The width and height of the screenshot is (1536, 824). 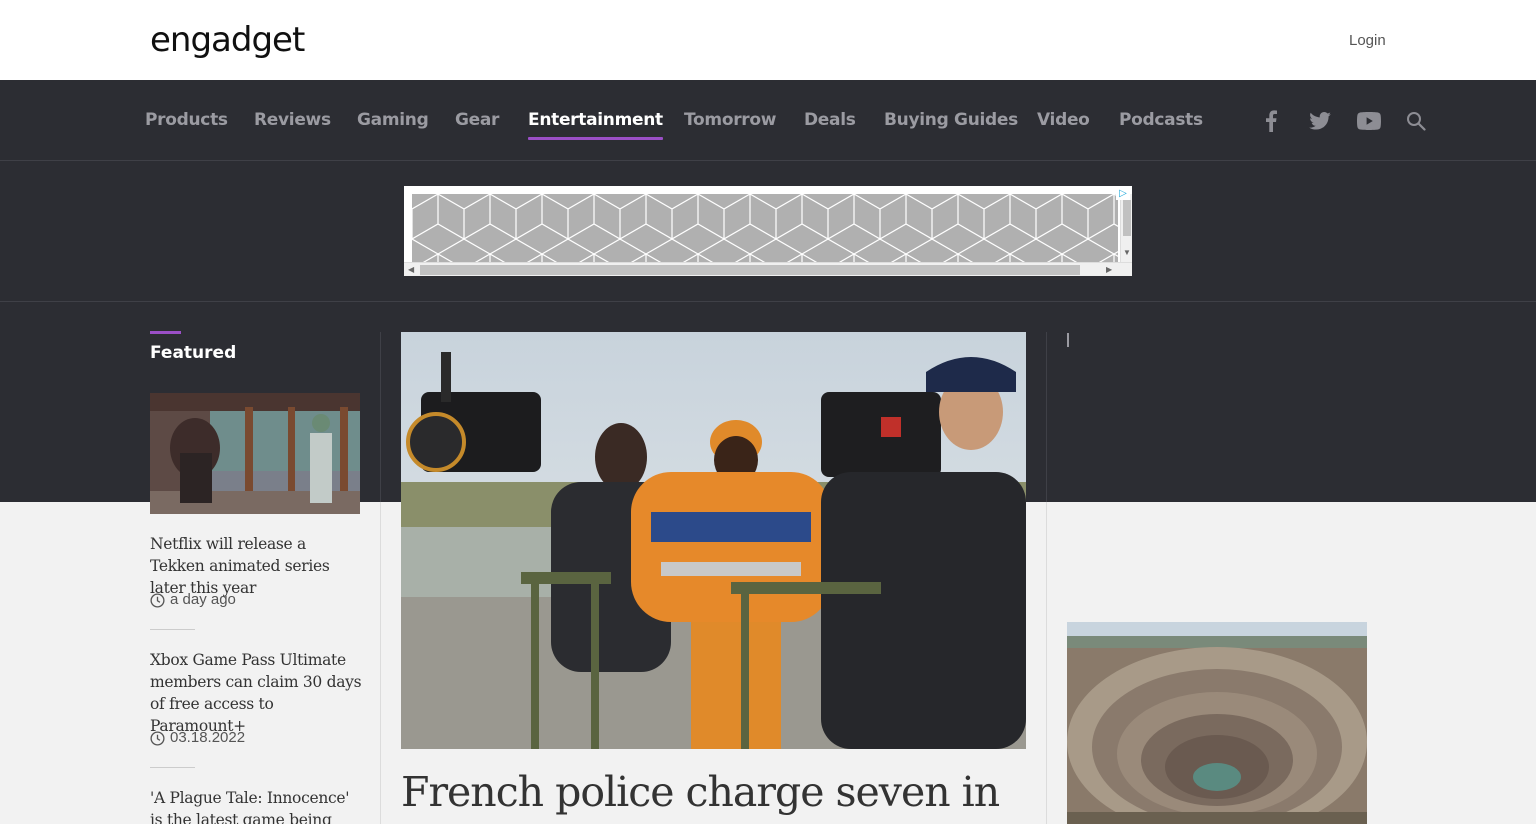 What do you see at coordinates (700, 792) in the screenshot?
I see `hero-headline: French police charge seven in` at bounding box center [700, 792].